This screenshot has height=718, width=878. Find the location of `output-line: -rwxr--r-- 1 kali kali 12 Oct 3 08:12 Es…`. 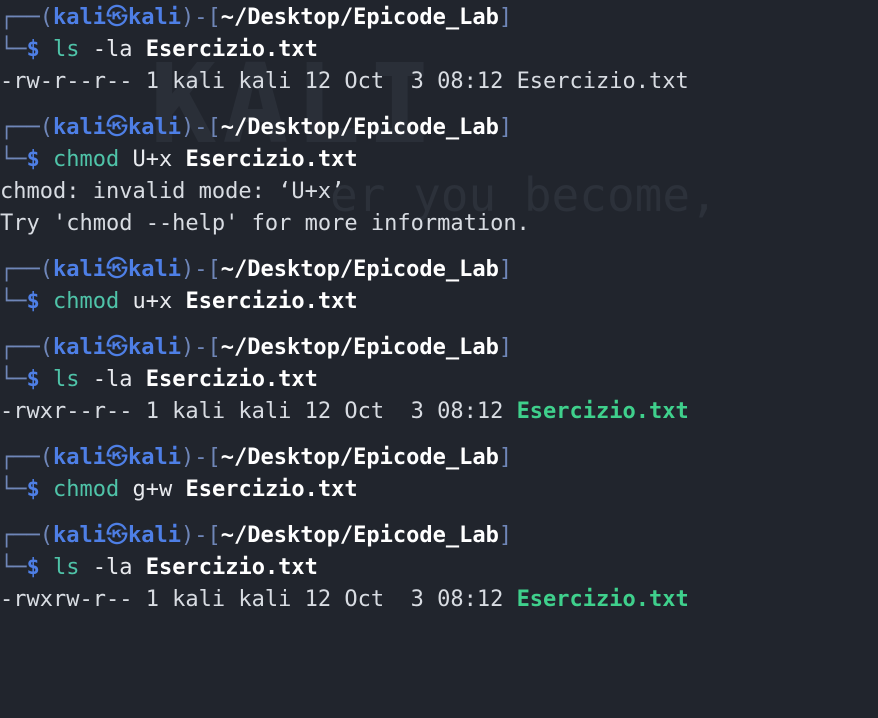

output-line: -rwxr--r-- 1 kali kali 12 Oct 3 08:12 Es… is located at coordinates (439, 412).